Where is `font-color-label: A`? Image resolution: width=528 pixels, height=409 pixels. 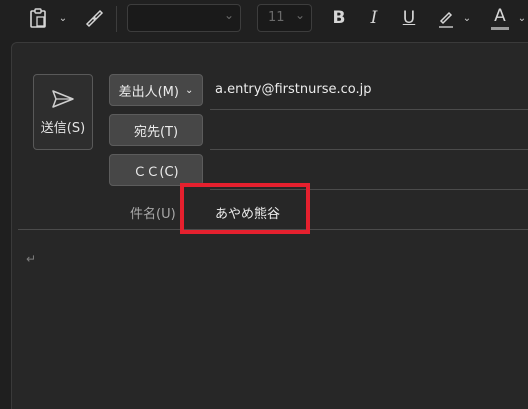 font-color-label: A is located at coordinates (500, 15).